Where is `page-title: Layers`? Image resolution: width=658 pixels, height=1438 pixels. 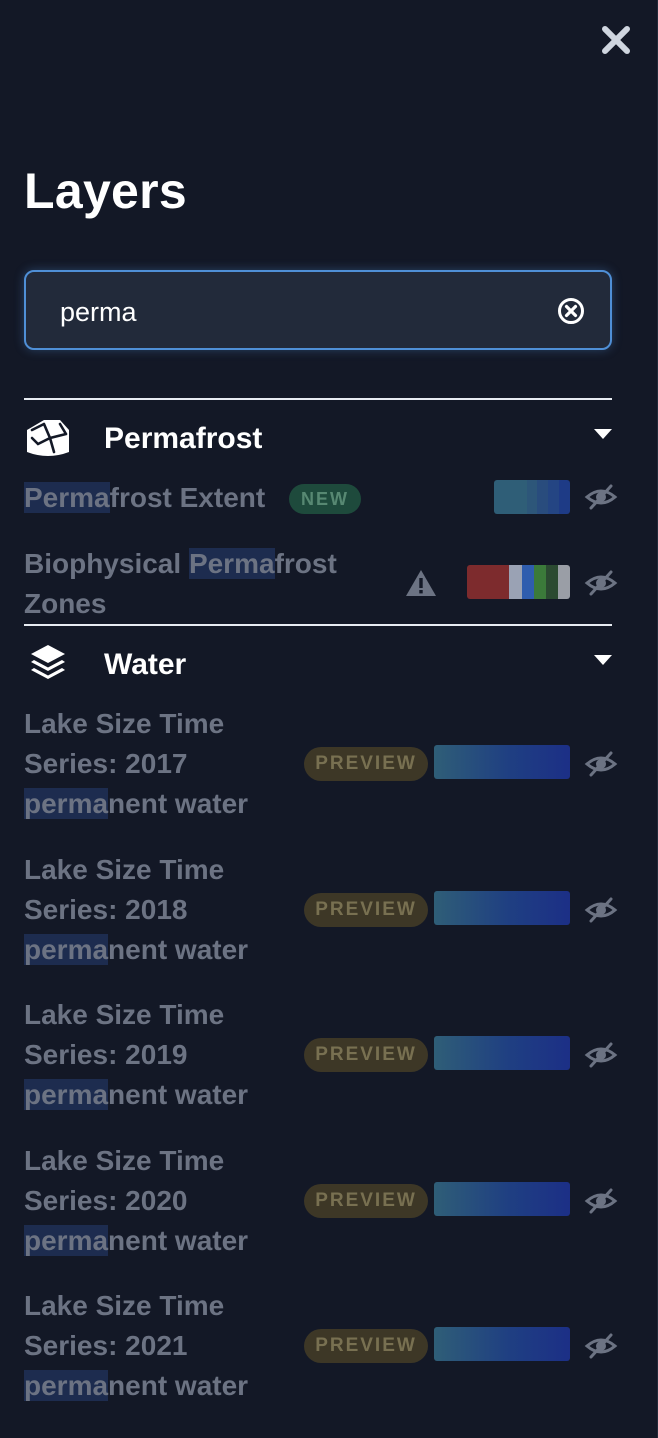 page-title: Layers is located at coordinates (106, 191).